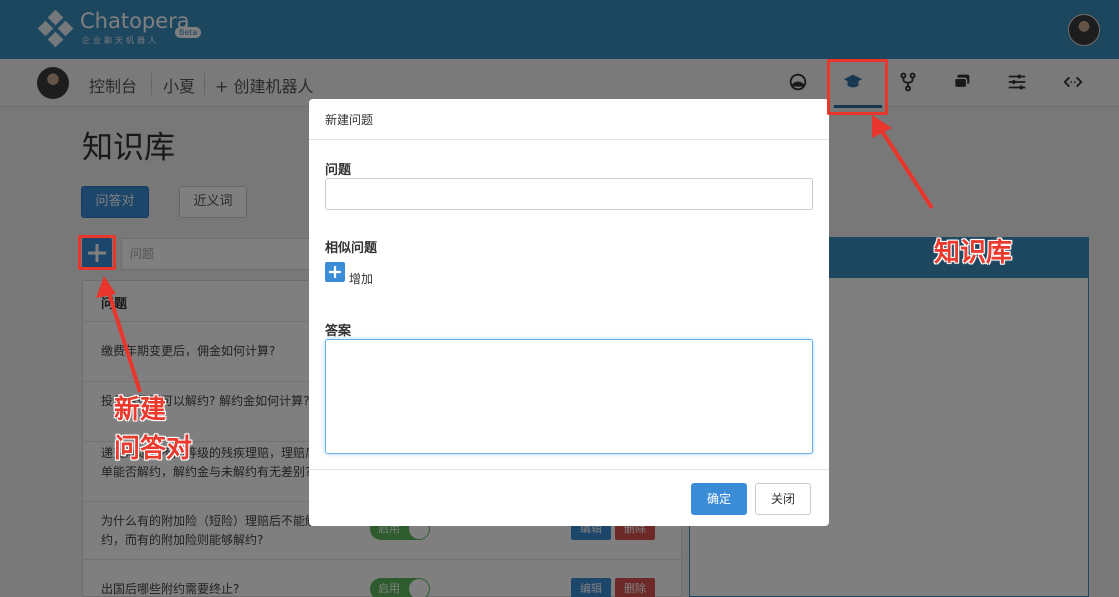 This screenshot has width=1119, height=597. Describe the element at coordinates (973, 253) in the screenshot. I see `knowledge-base-annotation: 知识库` at that location.